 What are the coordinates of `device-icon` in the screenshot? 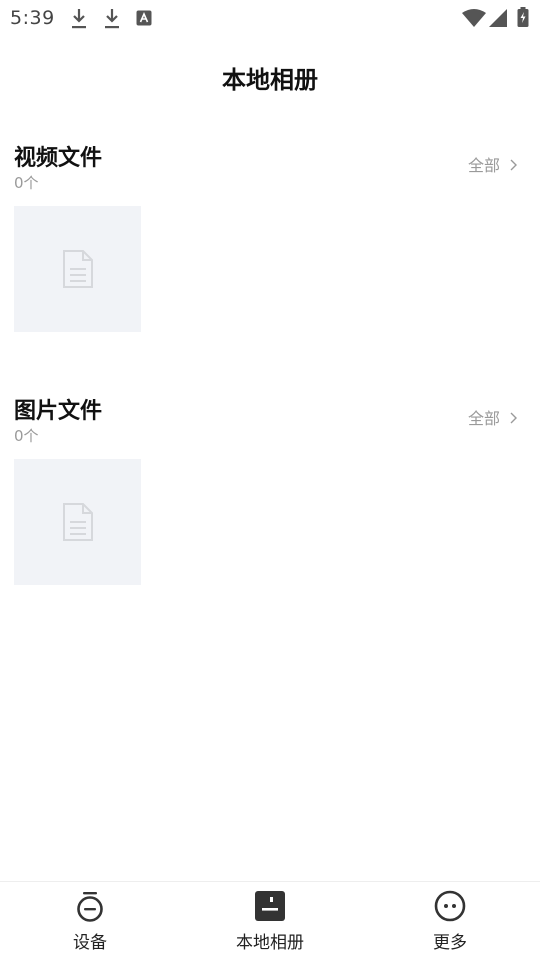 It's located at (90, 906).